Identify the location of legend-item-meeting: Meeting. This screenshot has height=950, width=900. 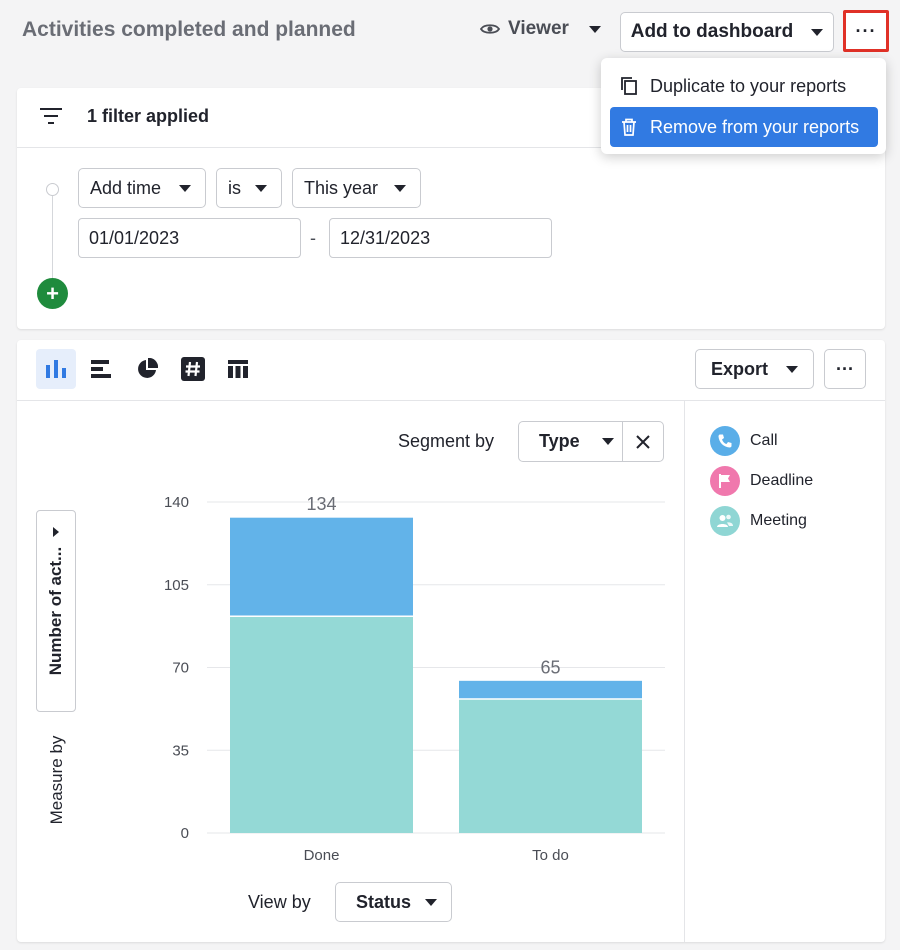
(758, 521).